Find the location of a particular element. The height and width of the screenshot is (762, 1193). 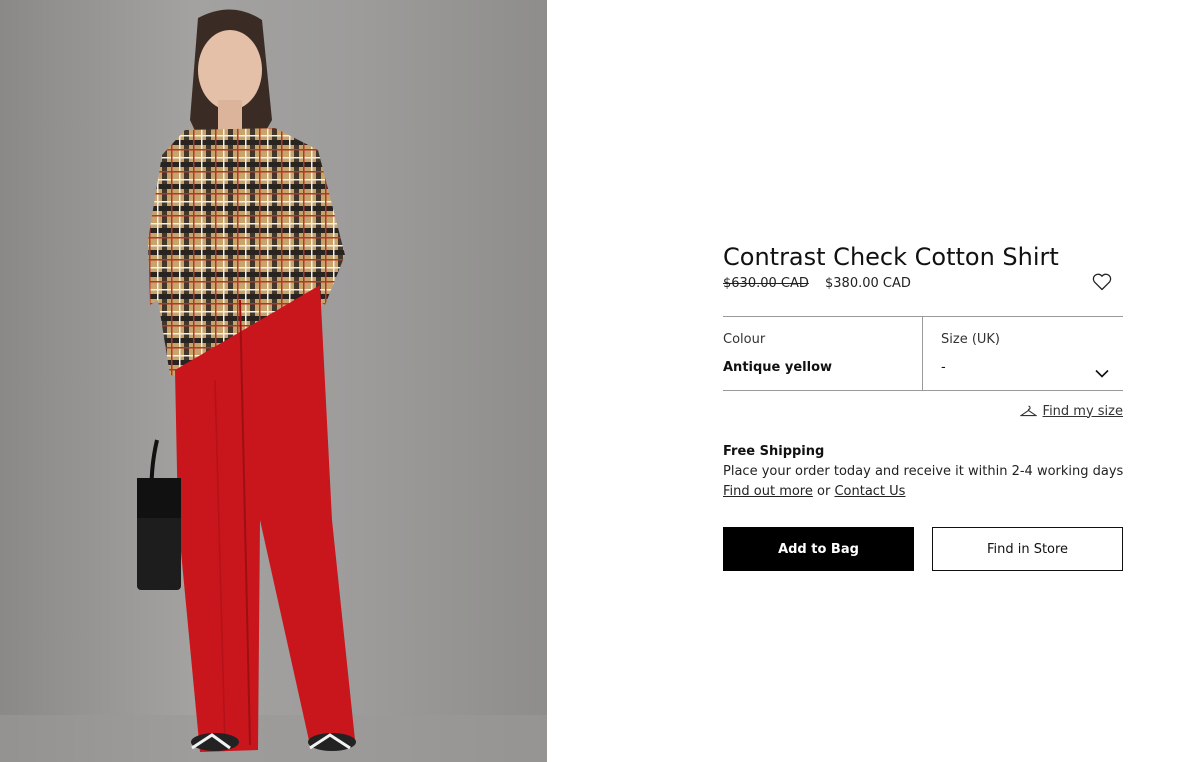

heart-icon is located at coordinates (1102, 282).